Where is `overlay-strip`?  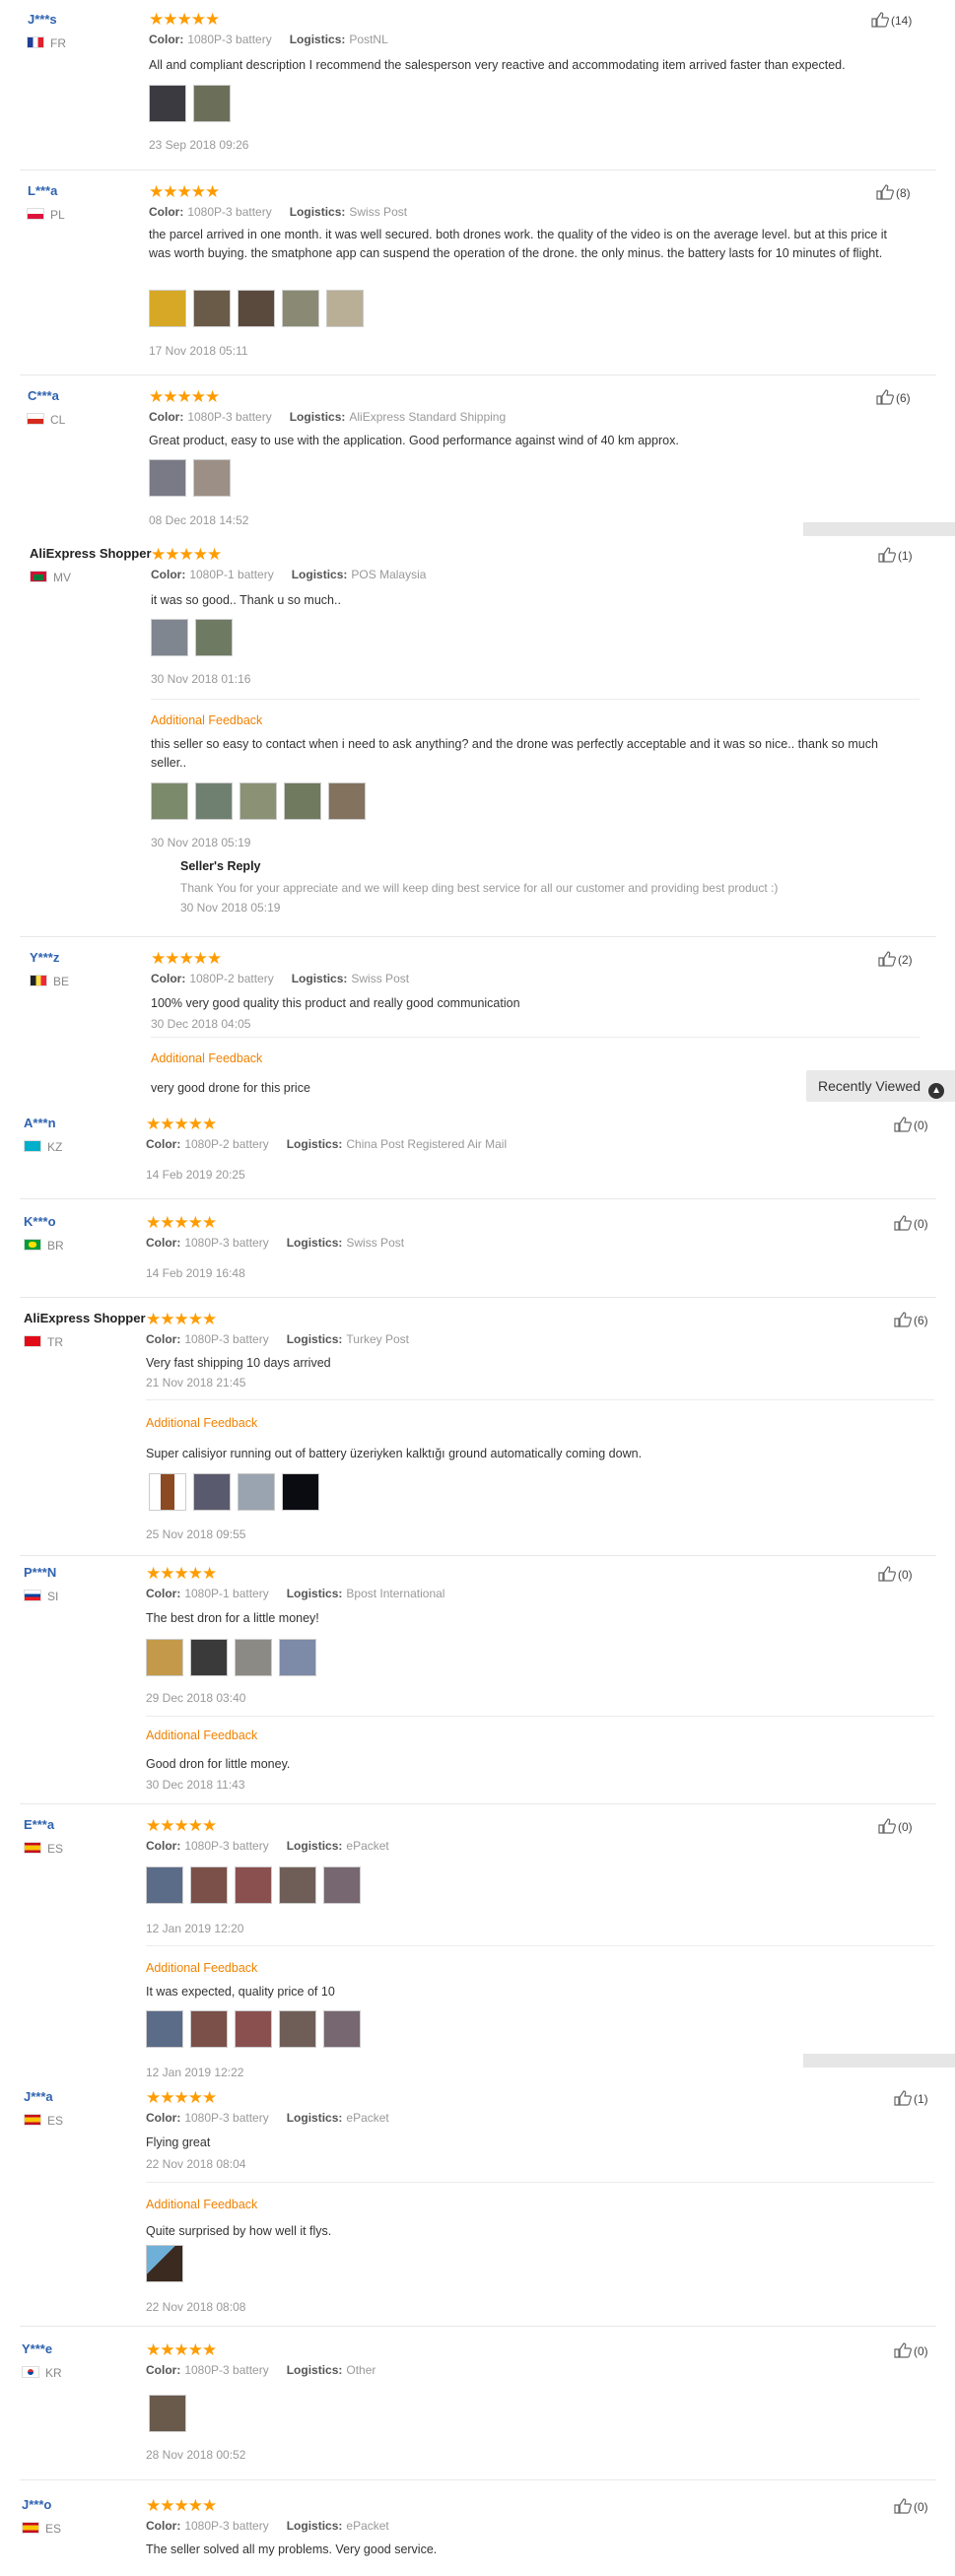 overlay-strip is located at coordinates (879, 529).